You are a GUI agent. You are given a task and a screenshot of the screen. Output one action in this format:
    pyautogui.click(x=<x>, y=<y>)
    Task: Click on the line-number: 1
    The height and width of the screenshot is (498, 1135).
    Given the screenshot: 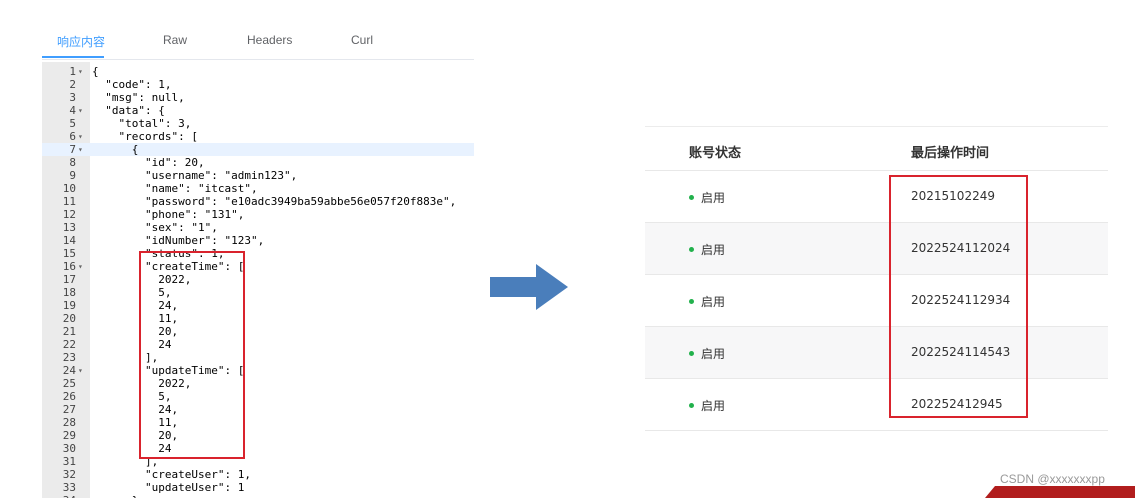 What is the action you would take?
    pyautogui.click(x=72, y=71)
    